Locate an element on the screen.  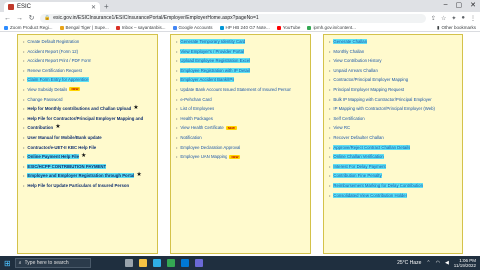
portal-link: View Contribution History is located at coordinates (357, 60).